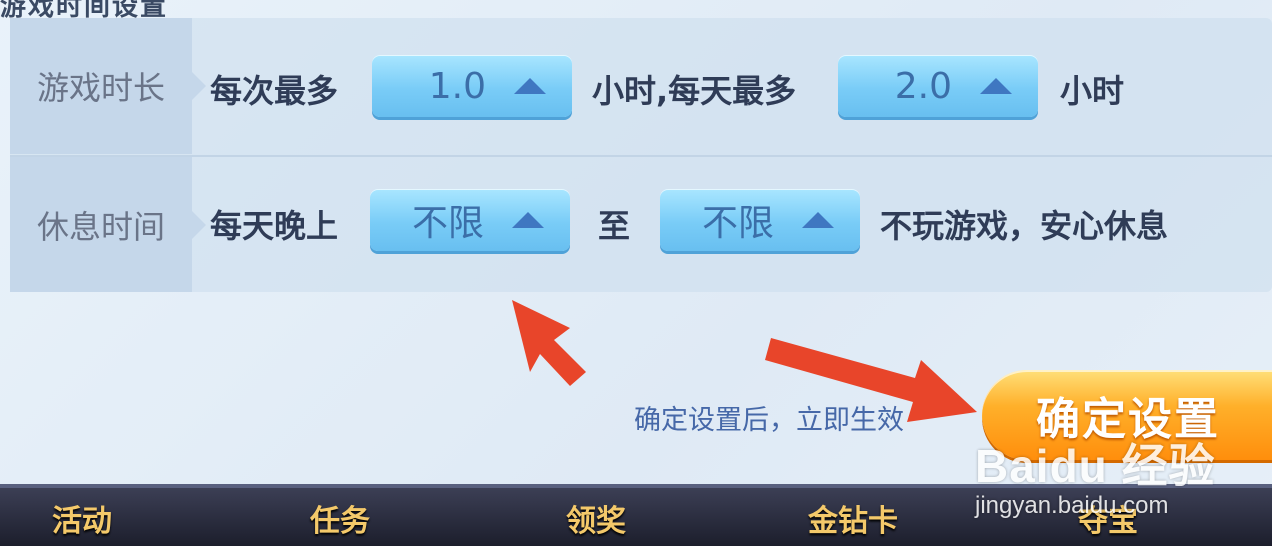  Describe the element at coordinates (108, 86) in the screenshot. I see `row-label-play-duration: 游戏时长` at that location.